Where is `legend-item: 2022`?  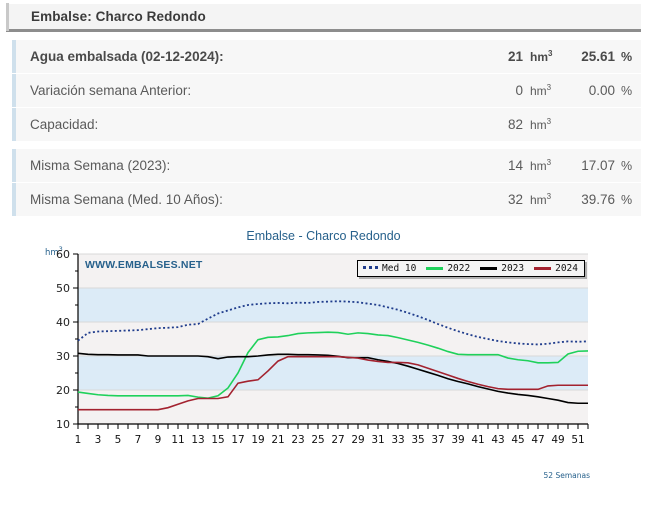
legend-item: 2022 is located at coordinates (448, 268).